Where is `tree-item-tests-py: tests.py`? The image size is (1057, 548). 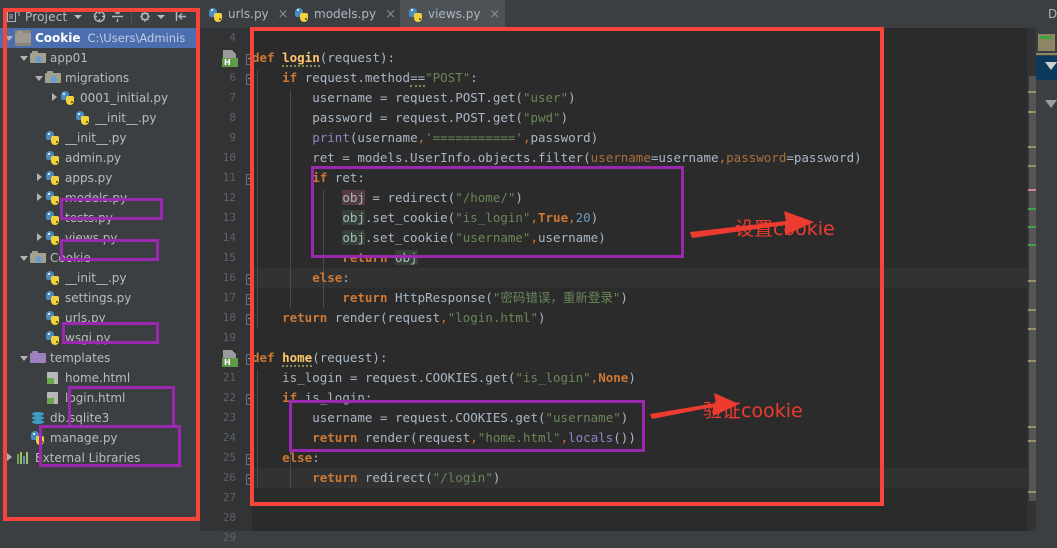
tree-item-tests-py: tests.py is located at coordinates (100, 218).